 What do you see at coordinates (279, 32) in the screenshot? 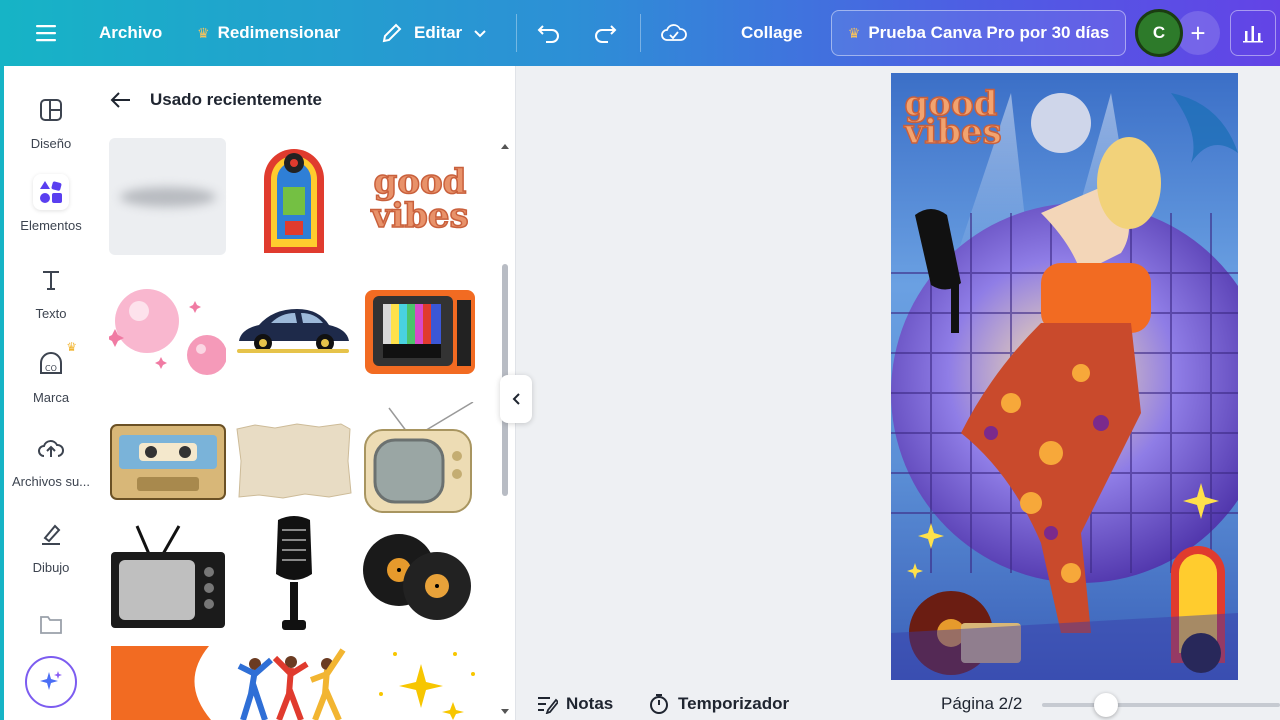
I see `redimensionar-label: Redimensionar` at bounding box center [279, 32].